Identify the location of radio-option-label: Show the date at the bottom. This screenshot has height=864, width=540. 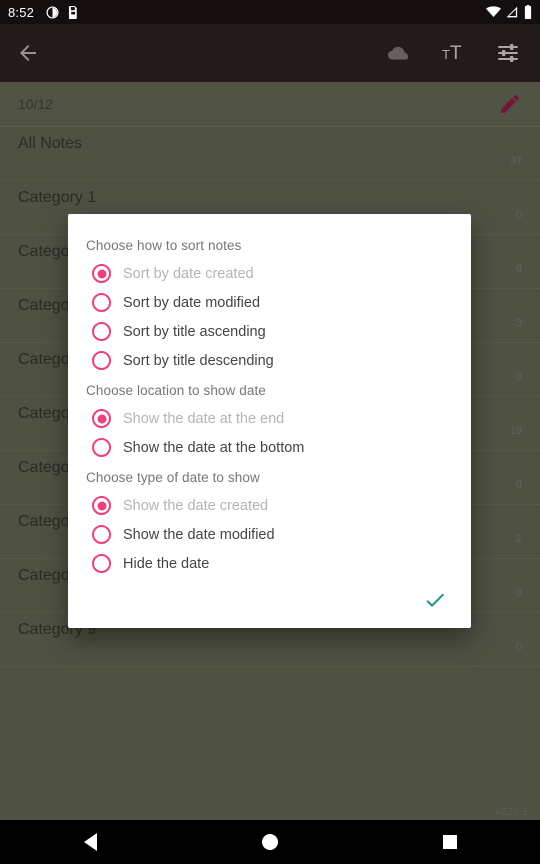
(214, 447).